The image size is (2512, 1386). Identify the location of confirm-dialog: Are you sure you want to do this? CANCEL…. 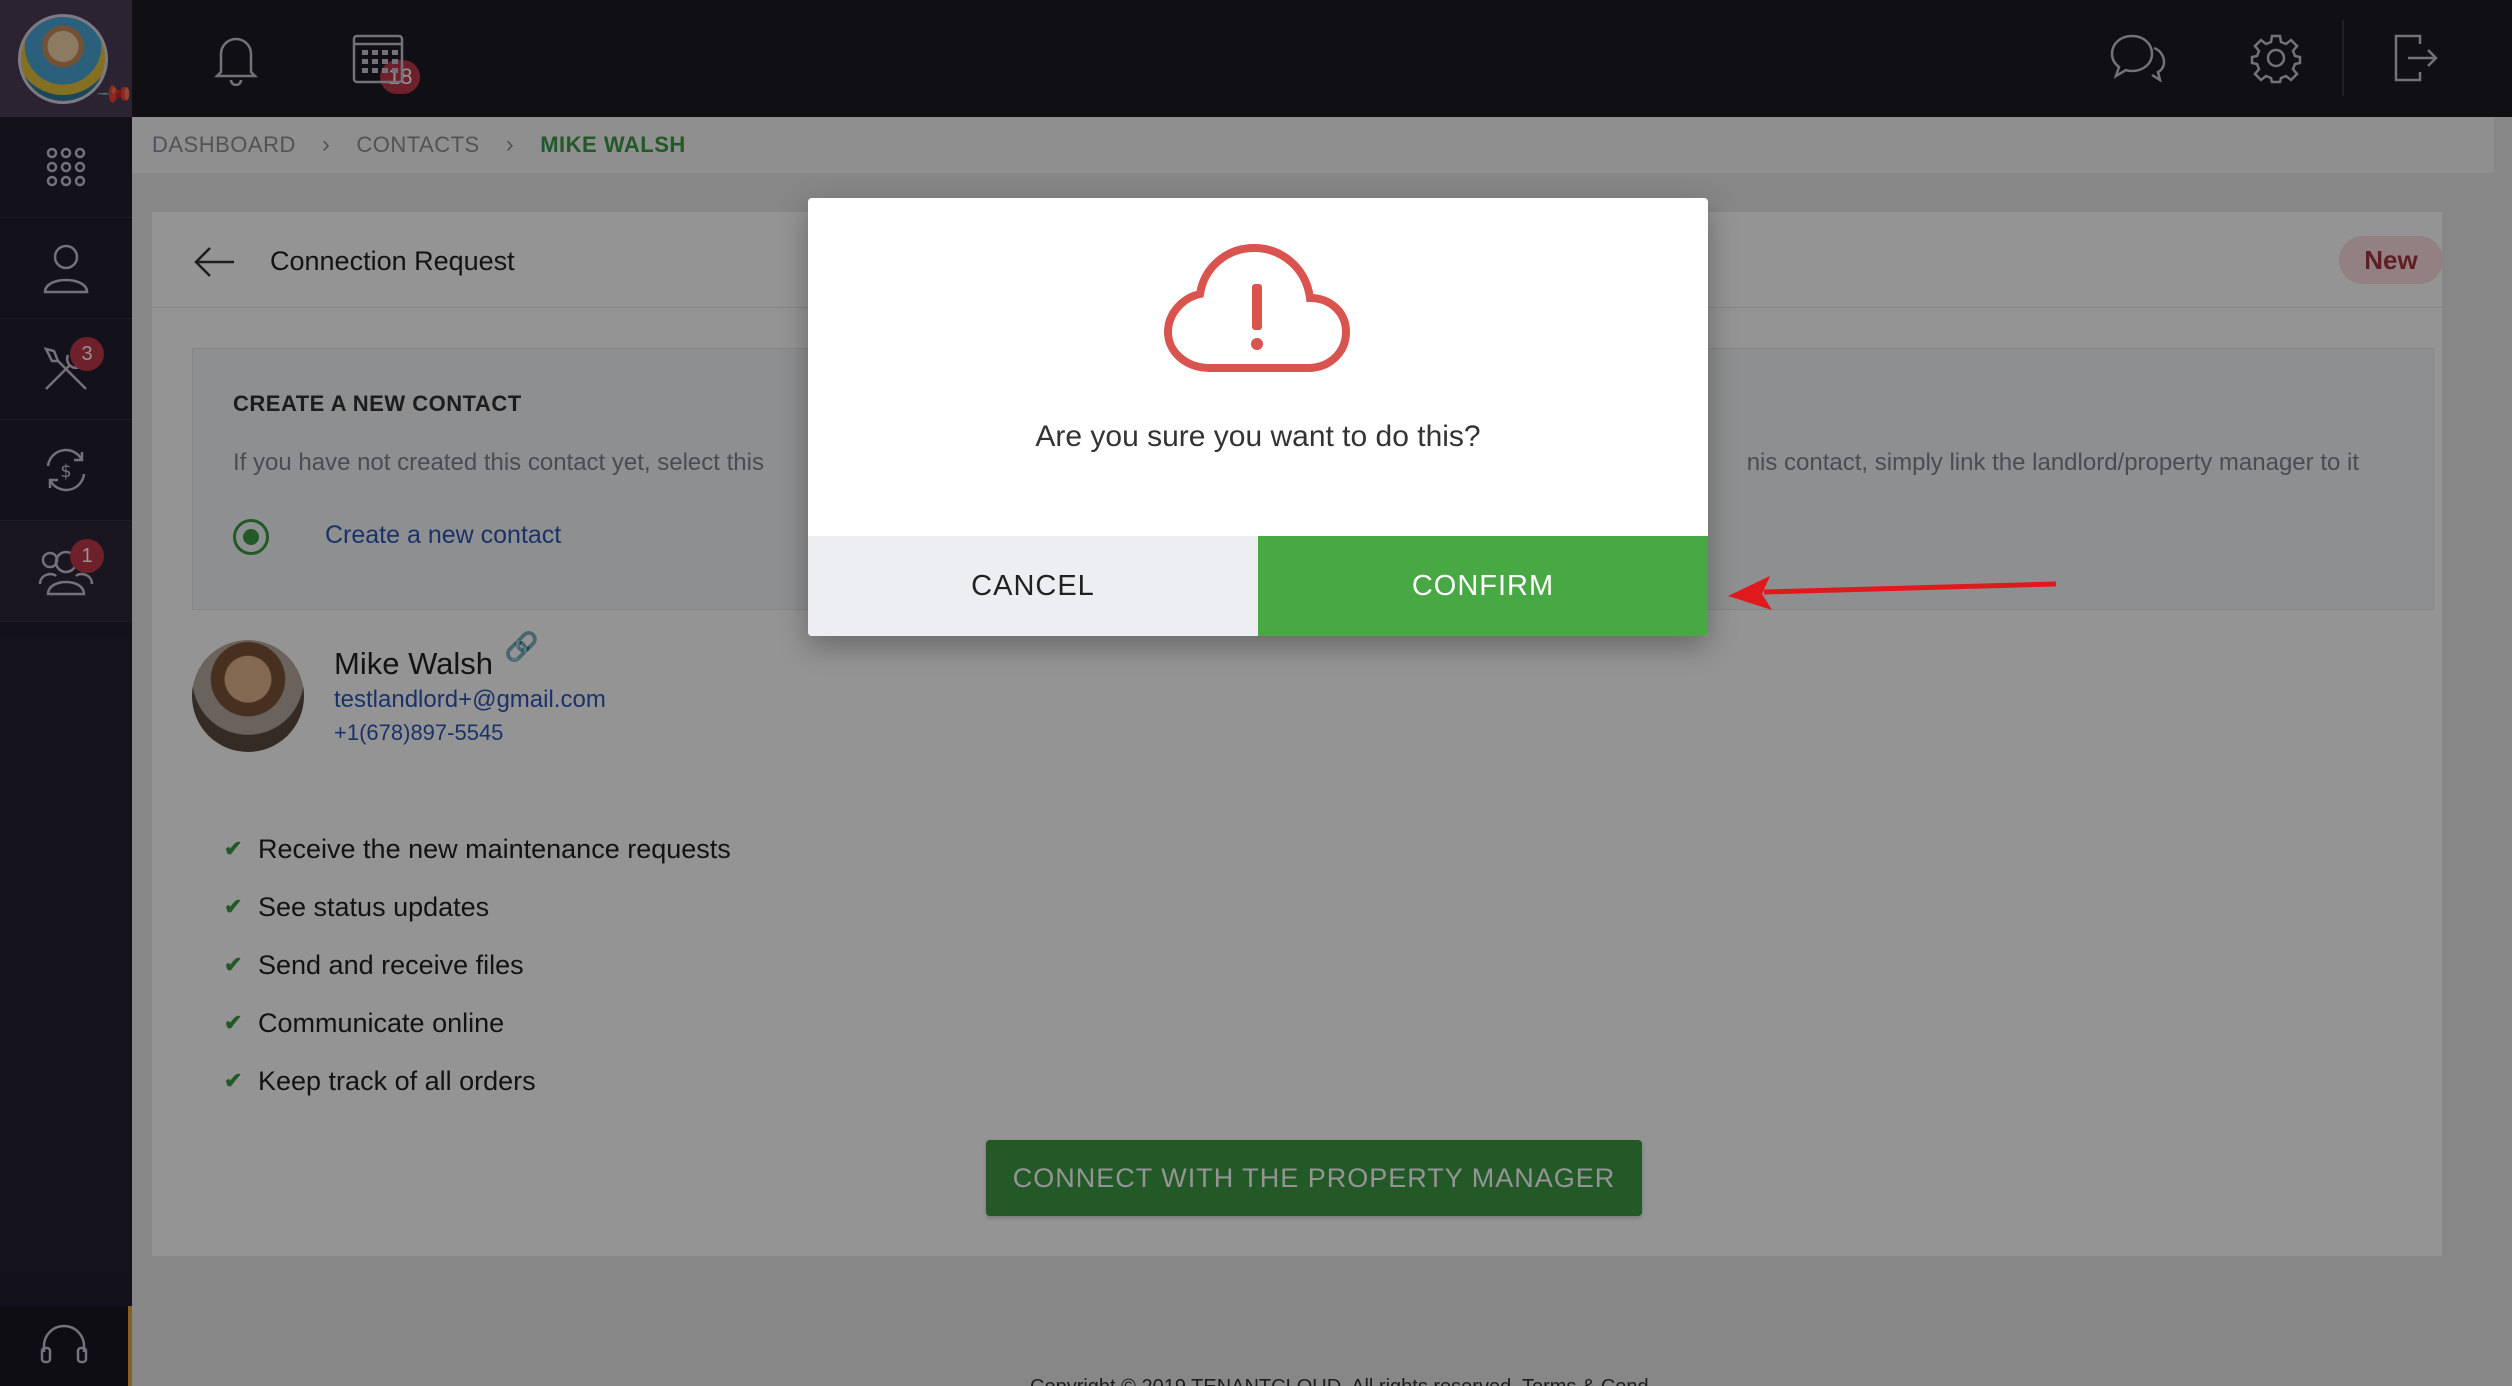
(1258, 417).